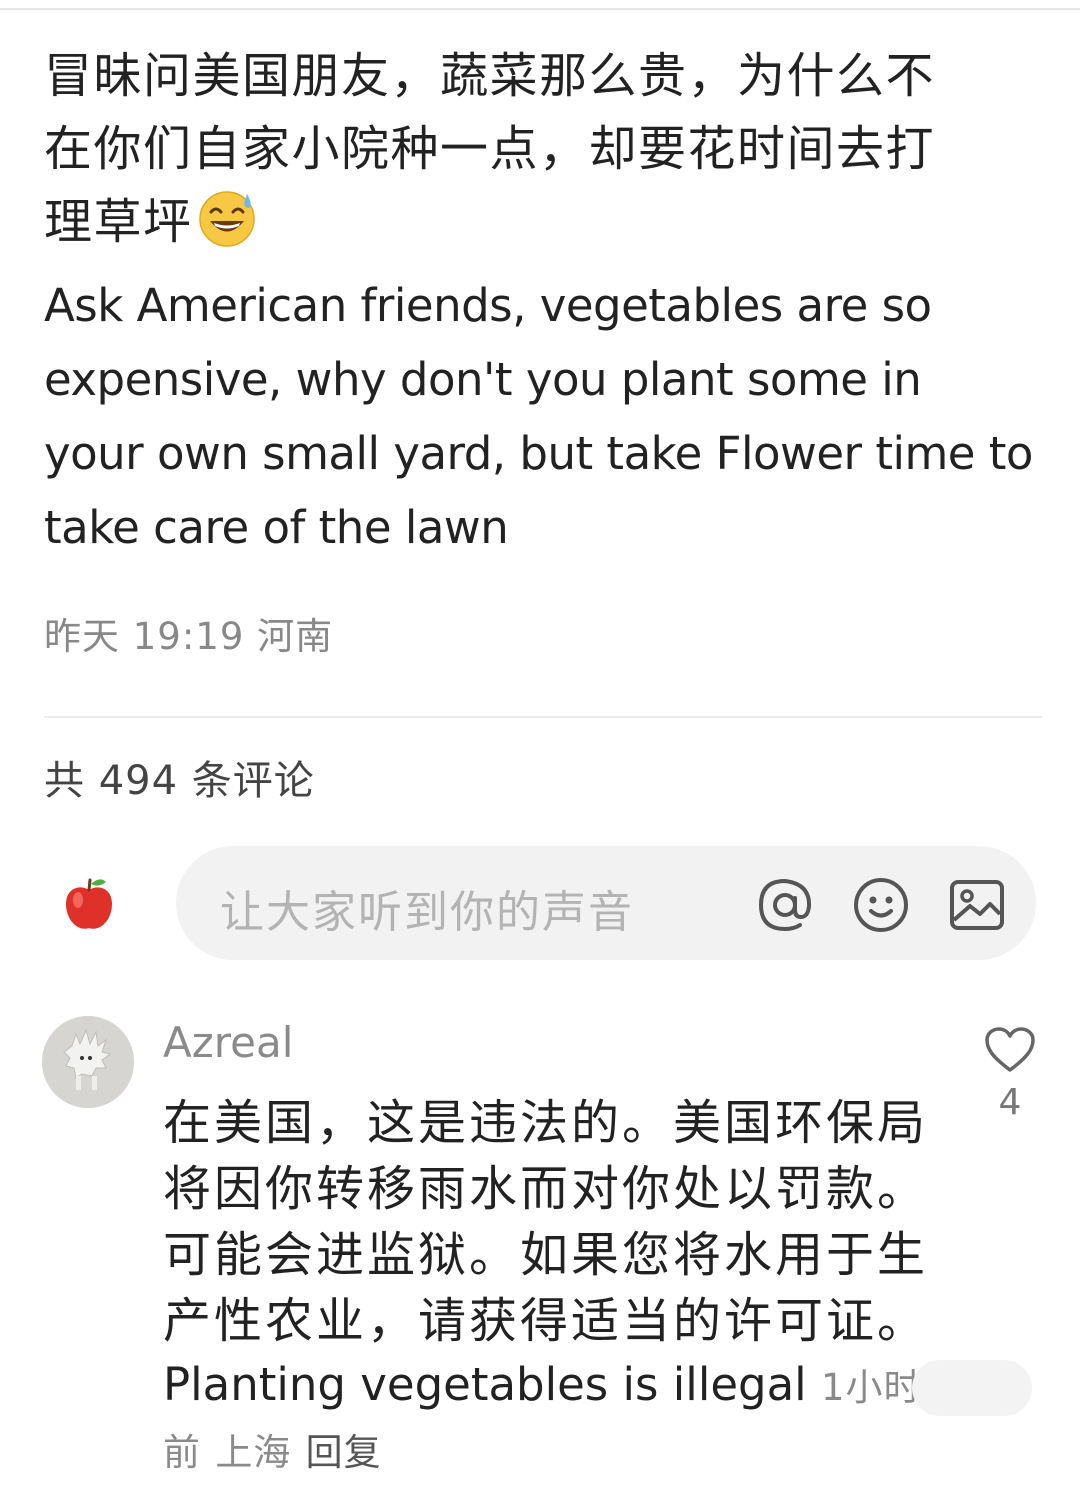 The image size is (1080, 1498). What do you see at coordinates (490, 149) in the screenshot?
I see `post-text-line-2: 在你们自家小院种一点，却要花时间去打` at bounding box center [490, 149].